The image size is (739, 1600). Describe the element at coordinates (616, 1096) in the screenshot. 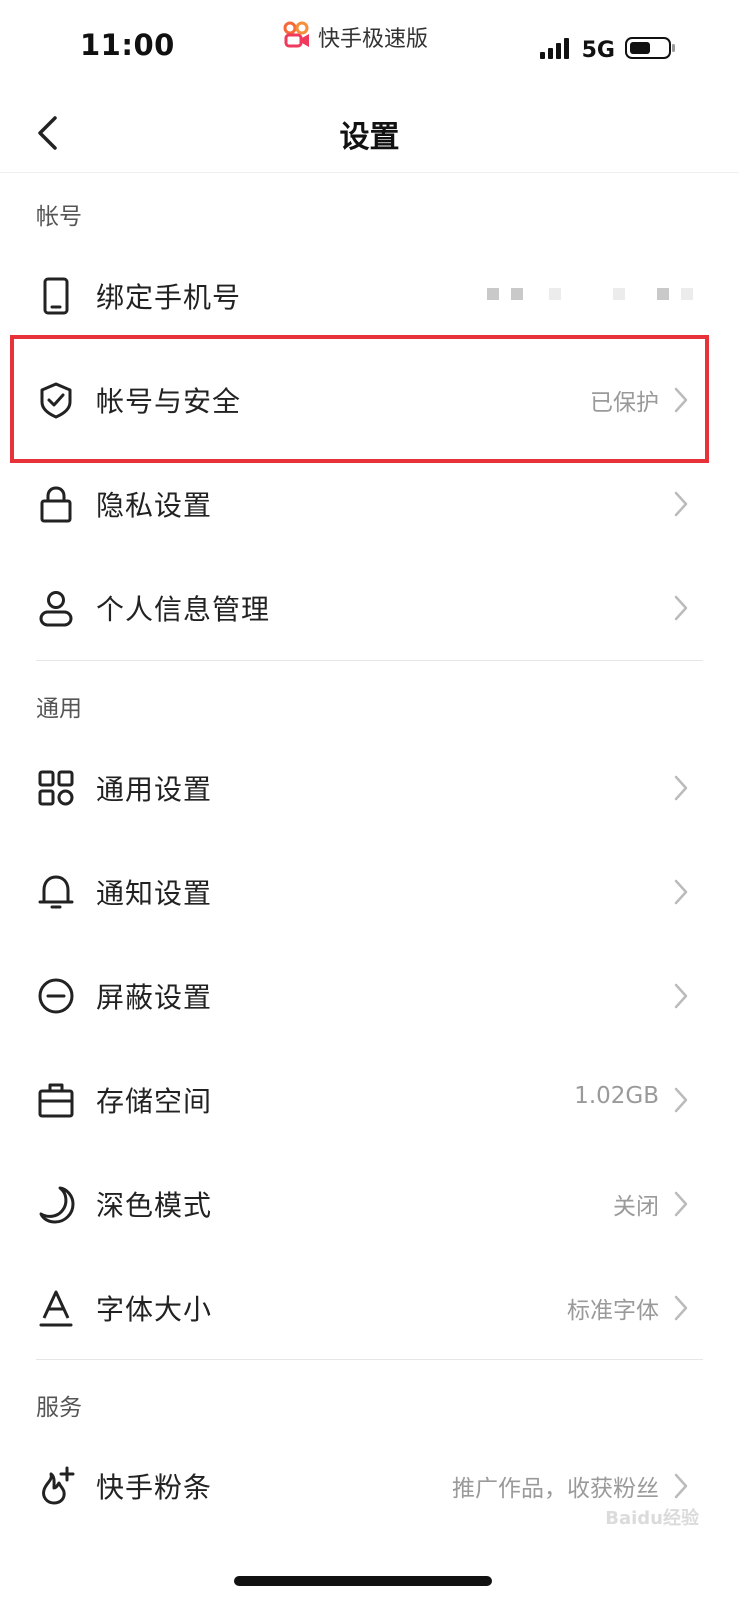

I see `row-value: 1.02GB` at that location.